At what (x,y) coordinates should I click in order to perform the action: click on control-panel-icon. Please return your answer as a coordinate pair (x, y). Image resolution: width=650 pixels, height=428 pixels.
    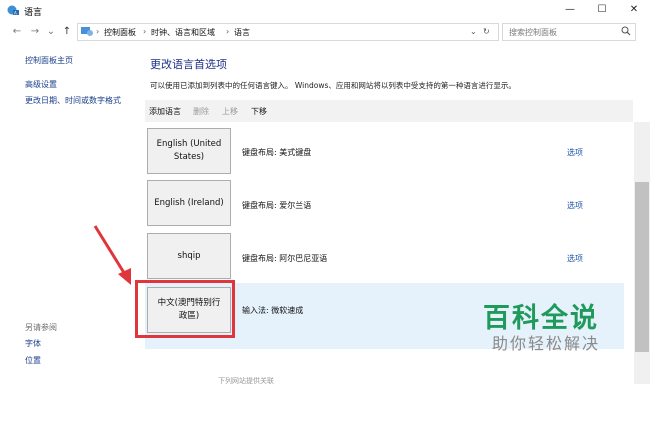
    Looking at the image, I should click on (87, 32).